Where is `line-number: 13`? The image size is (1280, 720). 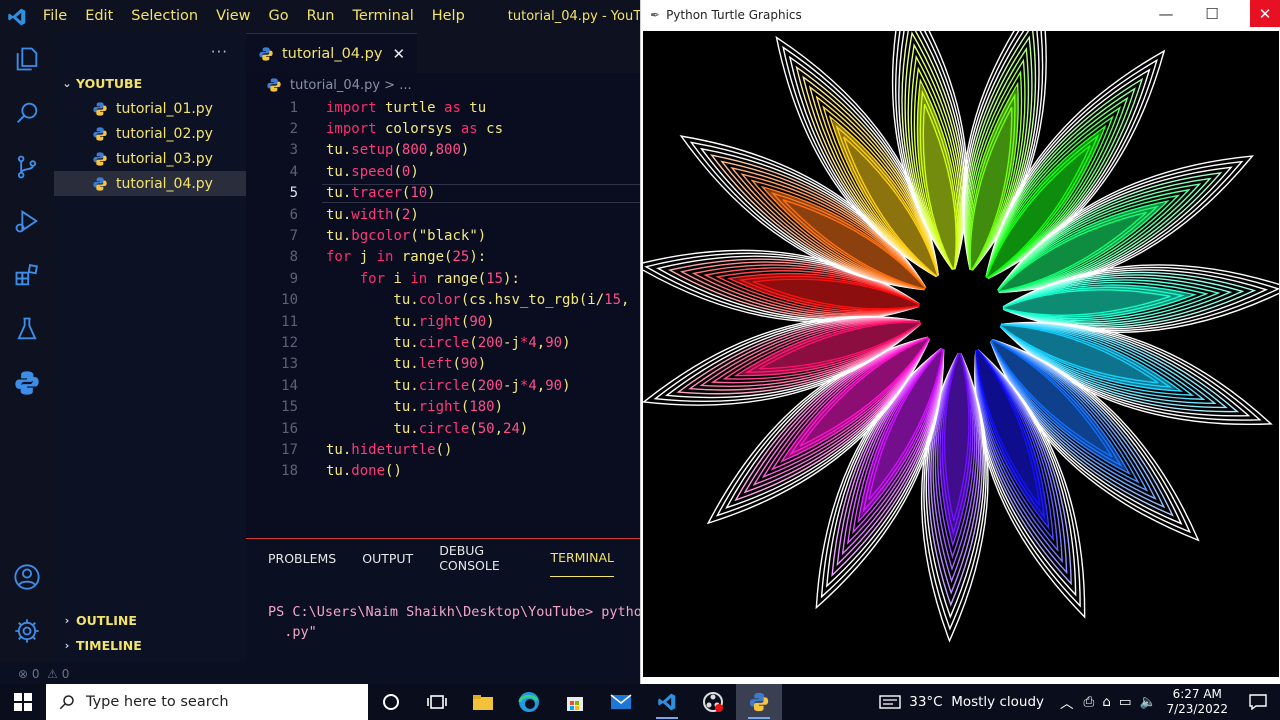
line-number: 13 is located at coordinates (289, 364).